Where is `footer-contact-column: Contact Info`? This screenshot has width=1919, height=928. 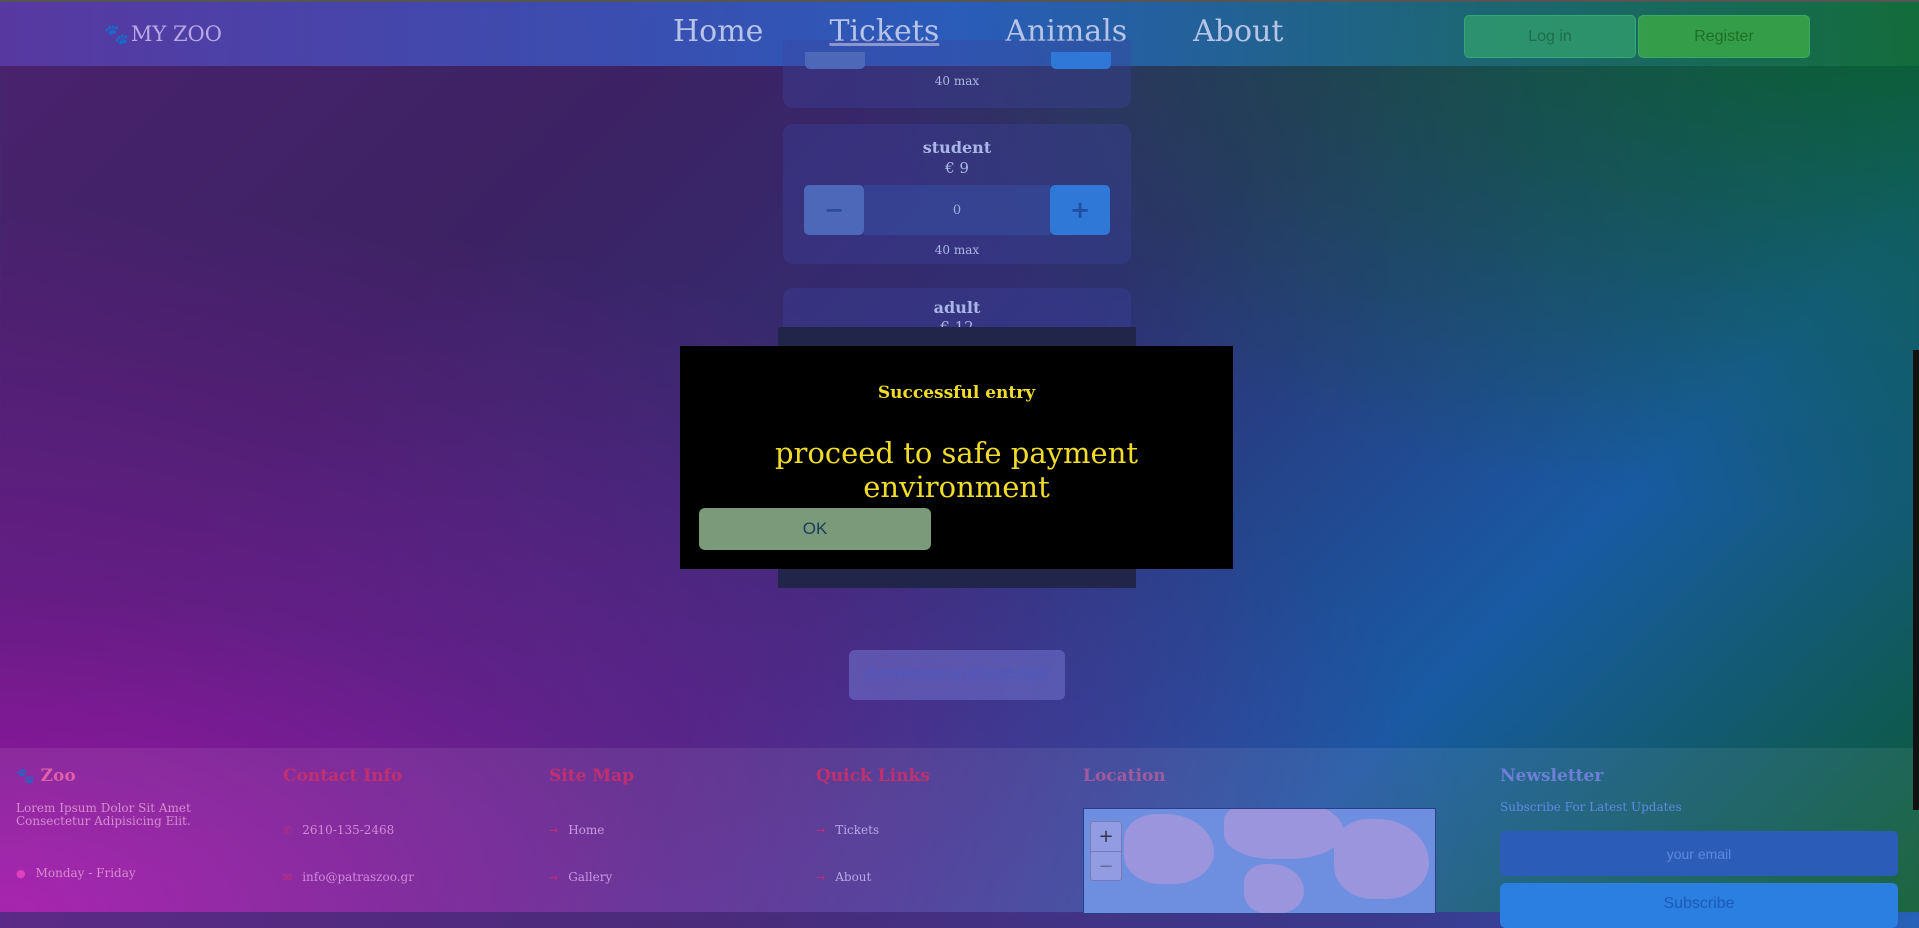 footer-contact-column: Contact Info is located at coordinates (342, 776).